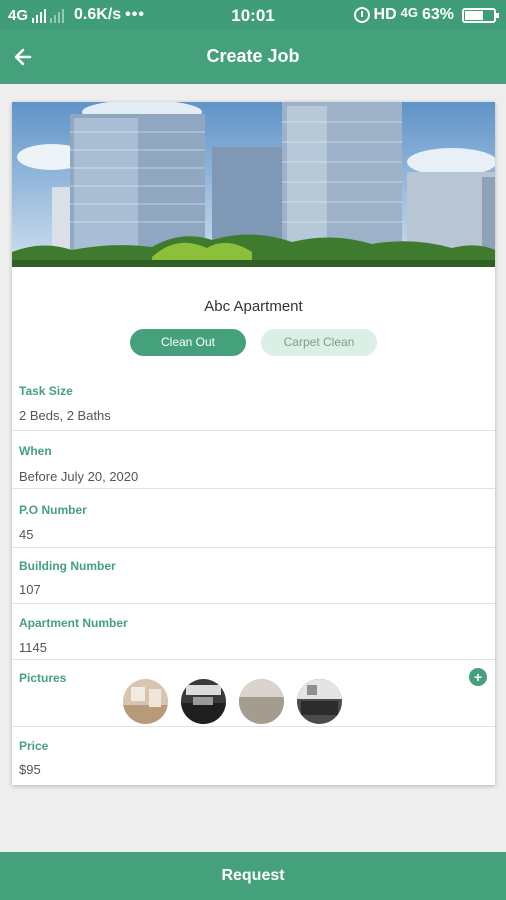  Describe the element at coordinates (53, 510) in the screenshot. I see `field-label: P.O Number` at that location.